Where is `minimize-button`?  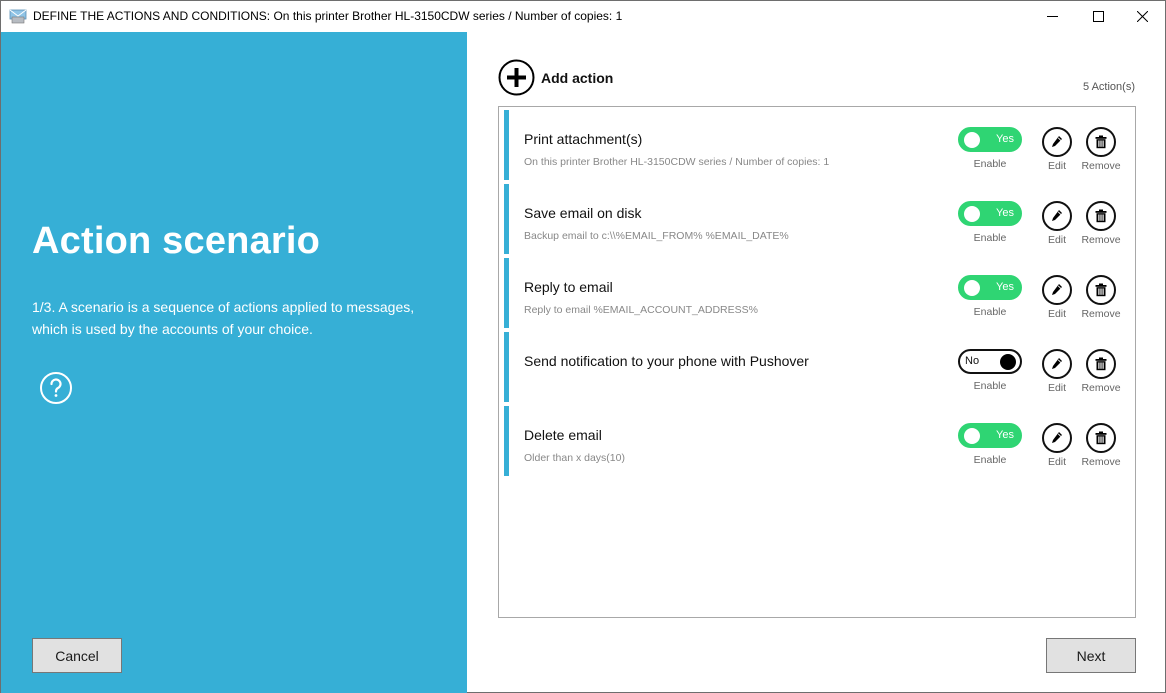 minimize-button is located at coordinates (1052, 16).